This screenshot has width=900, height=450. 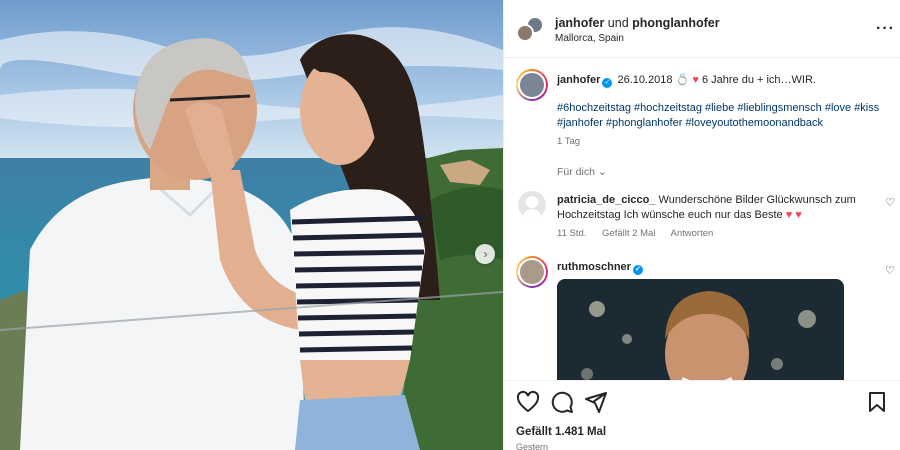 What do you see at coordinates (758, 80) in the screenshot?
I see `caption-text: 6 Jahre du + ich…WIR.` at bounding box center [758, 80].